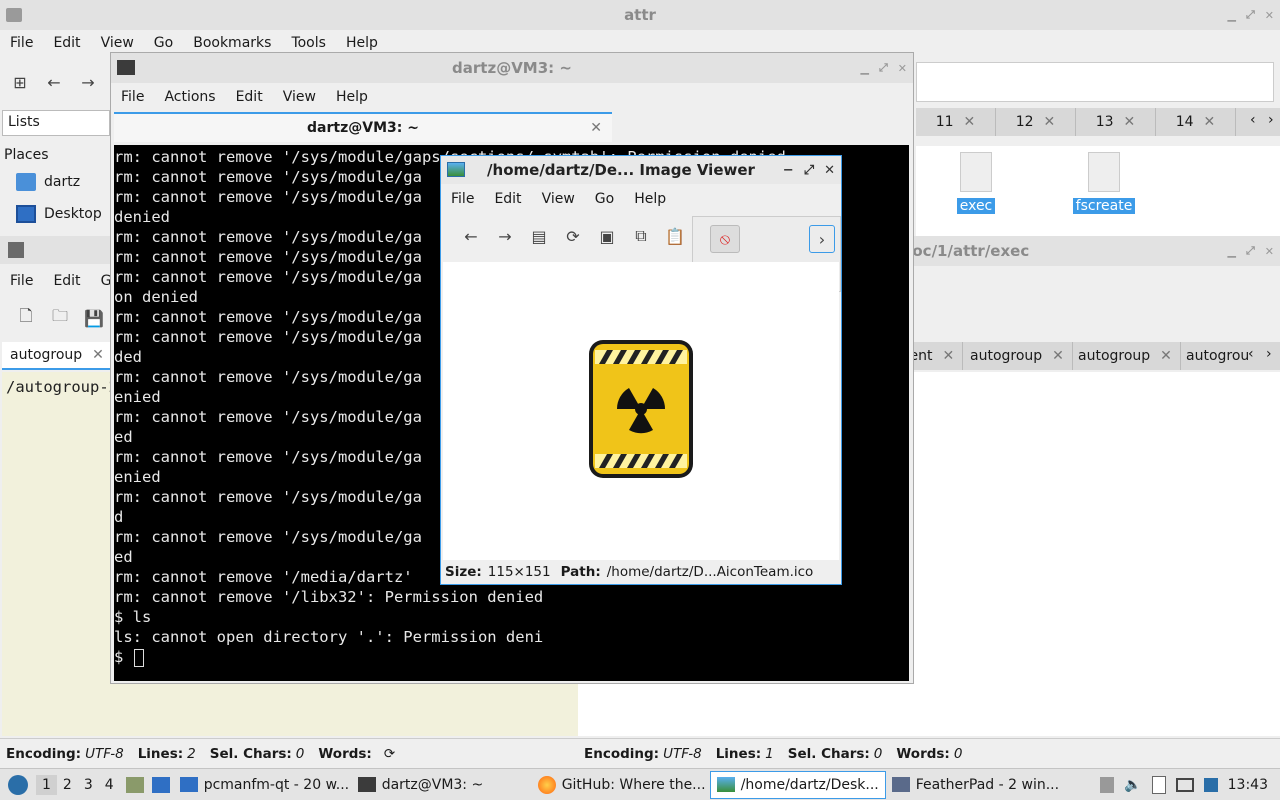 This screenshot has width=1280, height=800. I want to click on fm-menu-view: View, so click(117, 43).